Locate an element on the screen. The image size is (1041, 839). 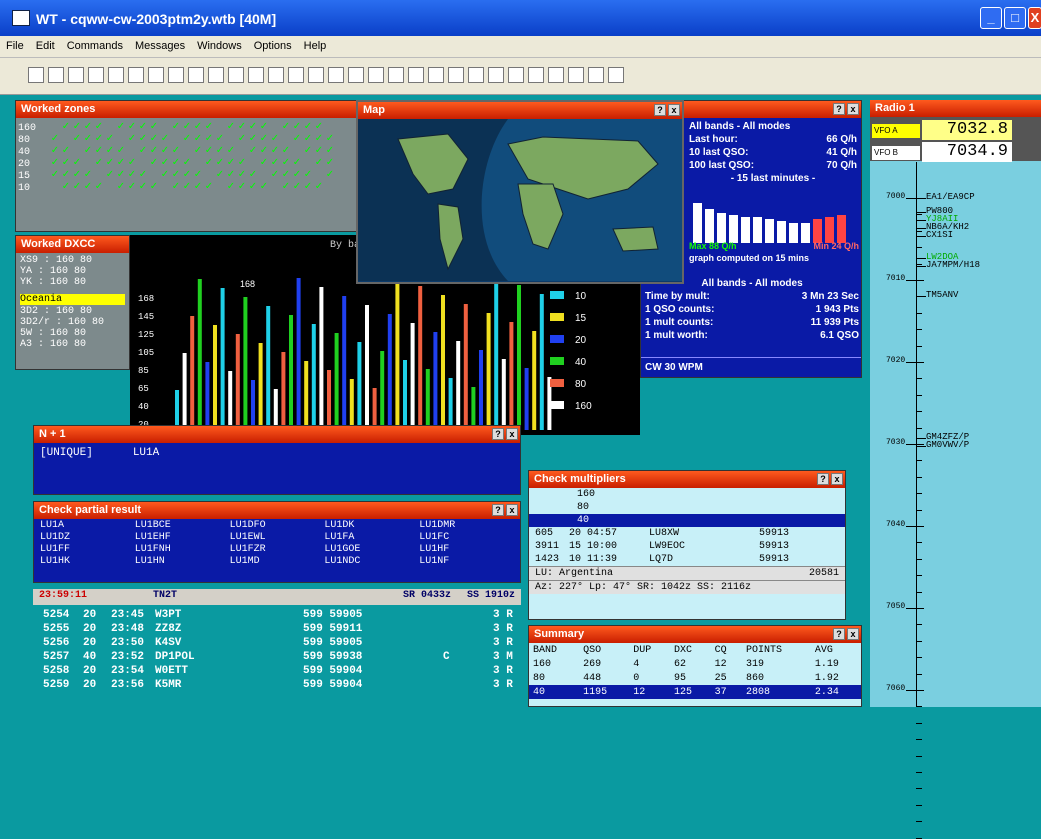
spot-call: GM0VWV/P is located at coordinates (947, 445).